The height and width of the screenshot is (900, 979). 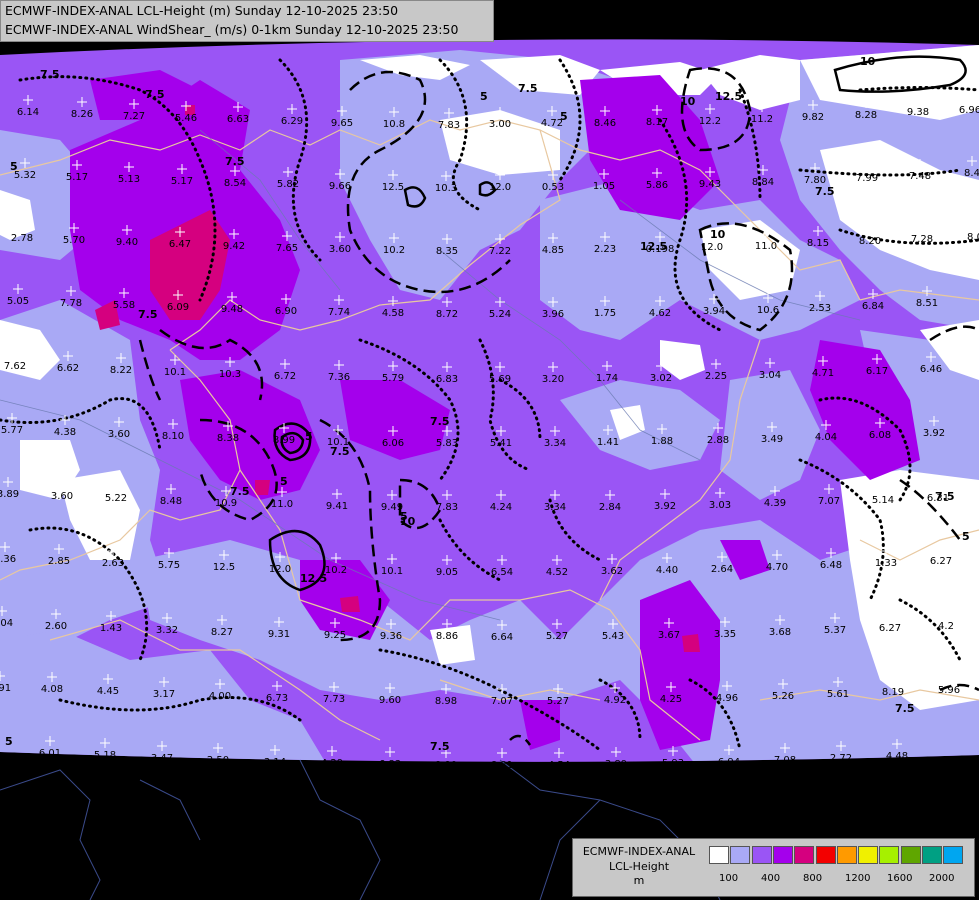 I want to click on grid-value: 3.96, so click(x=553, y=314).